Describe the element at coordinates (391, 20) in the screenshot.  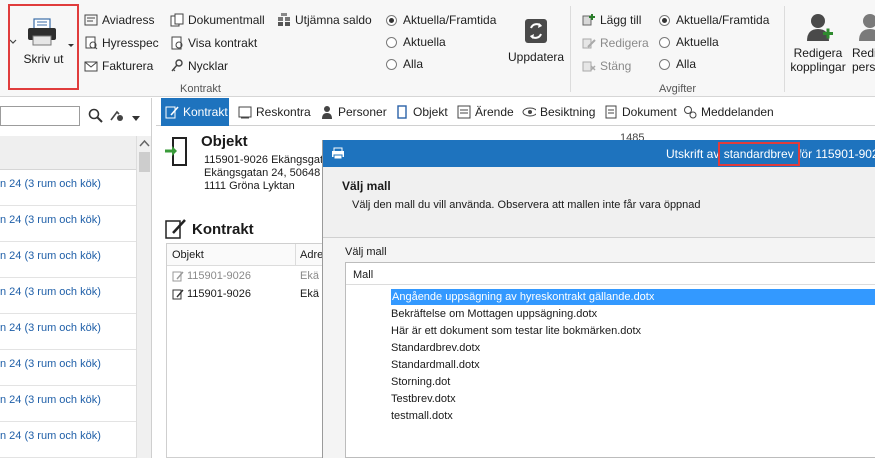
I see `radio-selected` at that location.